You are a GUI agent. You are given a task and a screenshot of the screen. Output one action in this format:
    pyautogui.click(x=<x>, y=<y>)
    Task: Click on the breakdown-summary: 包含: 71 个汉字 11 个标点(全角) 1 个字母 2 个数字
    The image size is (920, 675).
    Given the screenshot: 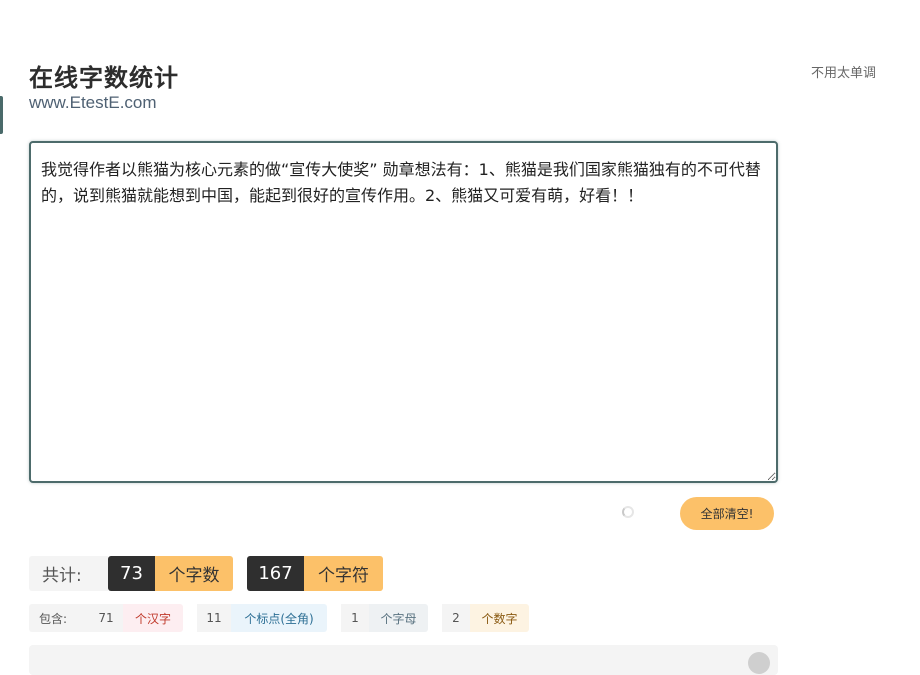 What is the action you would take?
    pyautogui.click(x=279, y=618)
    